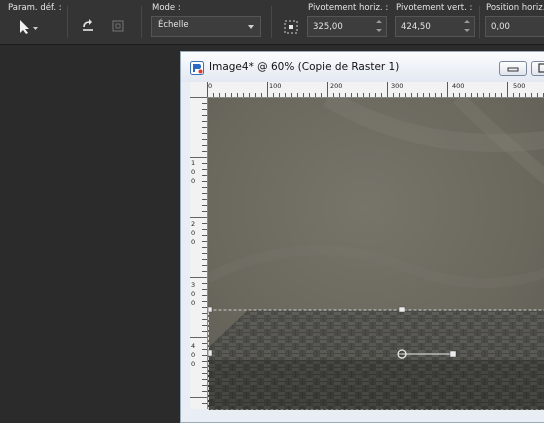  Describe the element at coordinates (519, 86) in the screenshot. I see `h-ruler-label: 500` at that location.